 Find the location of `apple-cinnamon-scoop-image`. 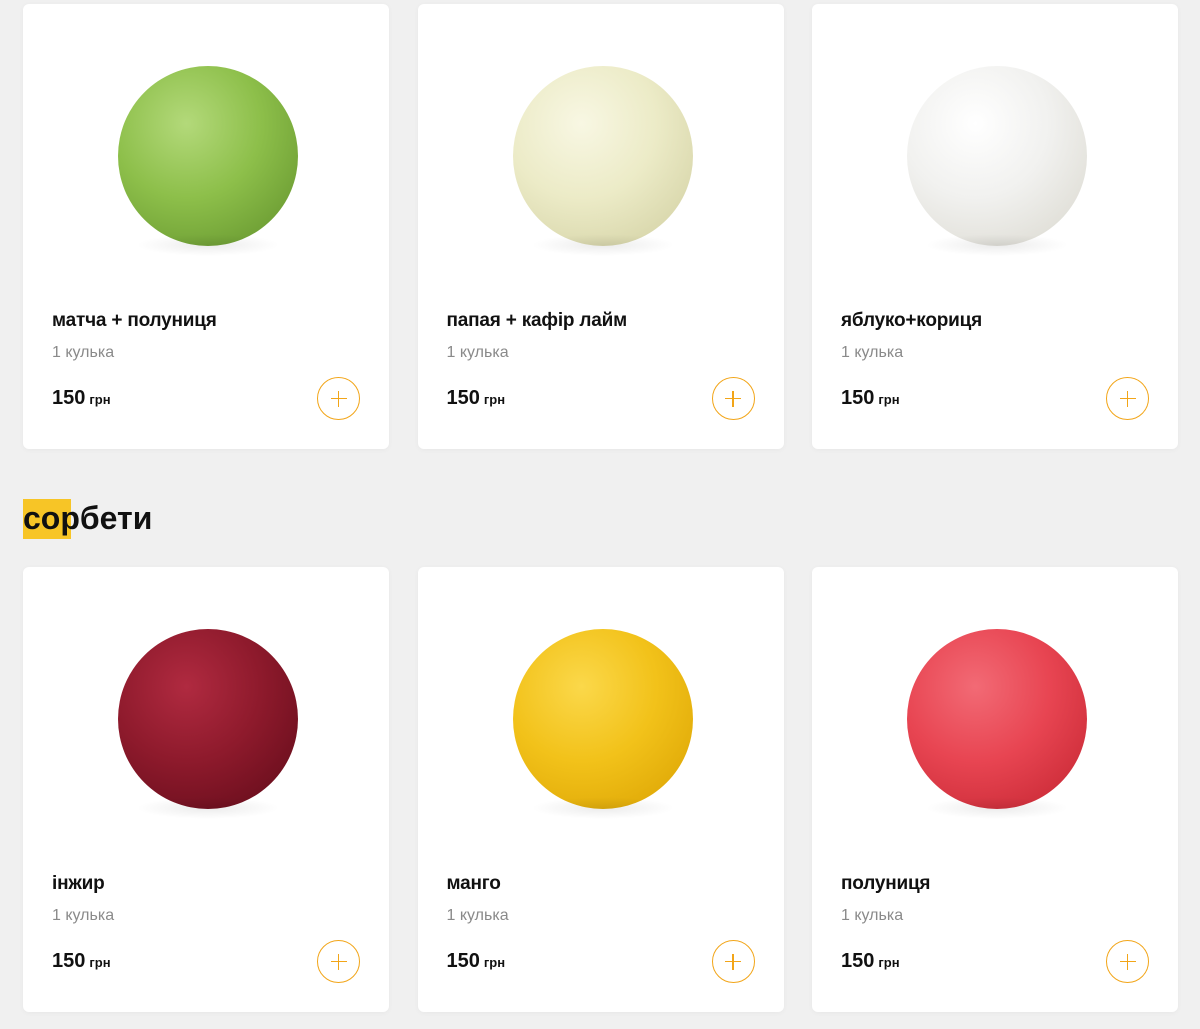

apple-cinnamon-scoop-image is located at coordinates (997, 161).